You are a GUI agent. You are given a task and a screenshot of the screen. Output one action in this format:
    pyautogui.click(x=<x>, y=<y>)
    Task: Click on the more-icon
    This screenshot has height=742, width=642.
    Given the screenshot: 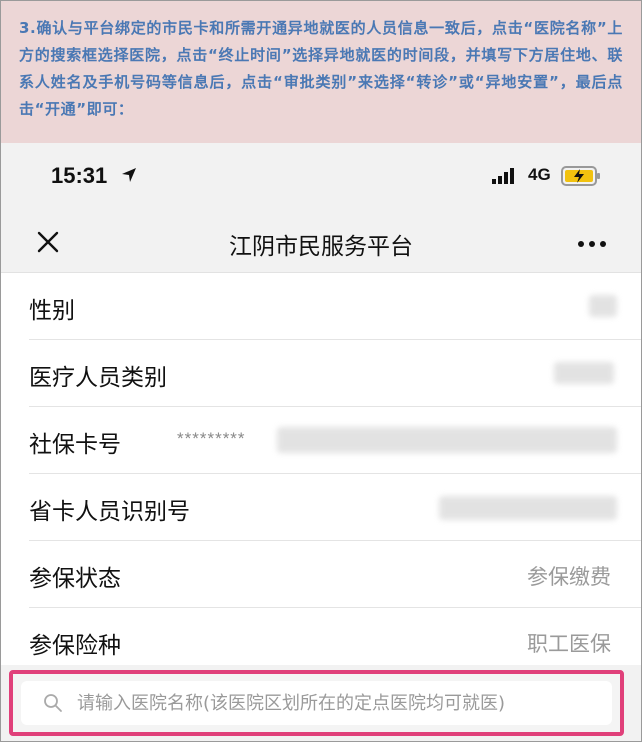 What is the action you would take?
    pyautogui.click(x=592, y=244)
    